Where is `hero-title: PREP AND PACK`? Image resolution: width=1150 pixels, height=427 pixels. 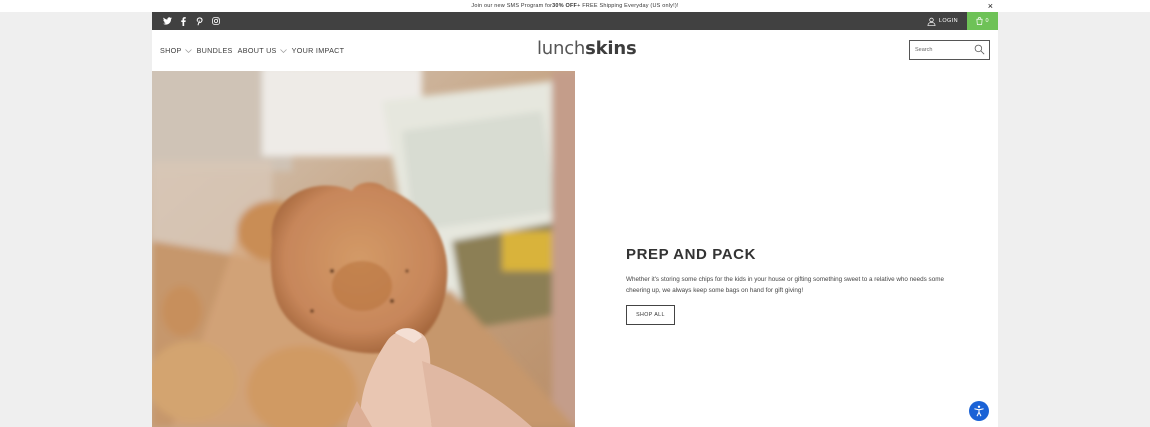
hero-title: PREP AND PACK is located at coordinates (691, 254).